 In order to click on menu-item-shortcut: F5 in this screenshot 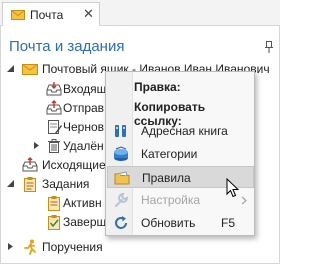, I will do `click(228, 223)`.